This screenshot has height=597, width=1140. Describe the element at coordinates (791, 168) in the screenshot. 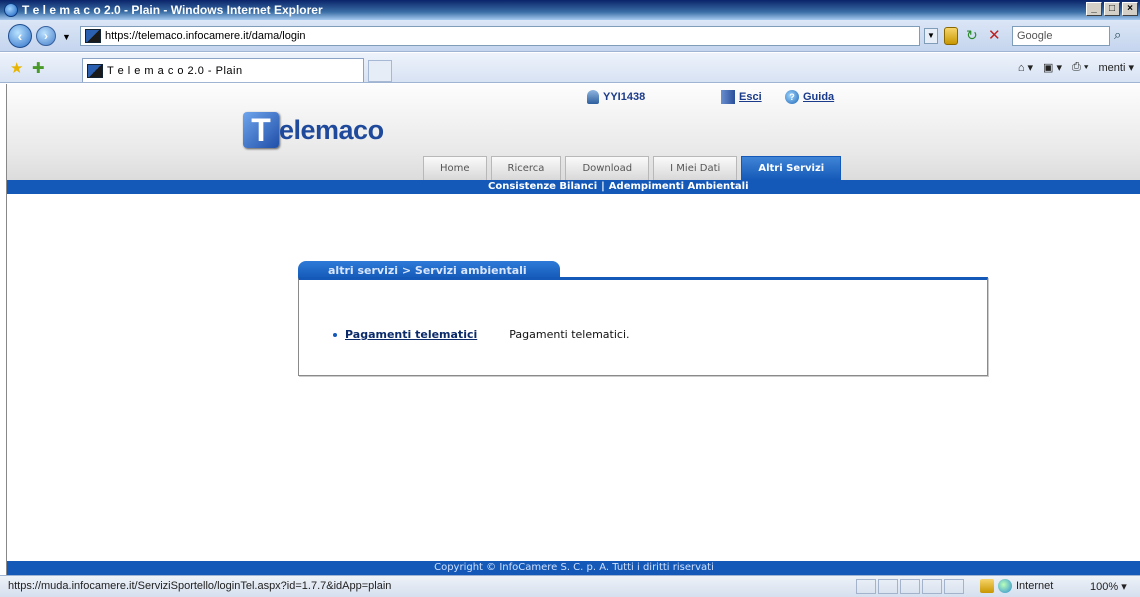

I see `tab-altri-servizi: Altri Servizi` at that location.